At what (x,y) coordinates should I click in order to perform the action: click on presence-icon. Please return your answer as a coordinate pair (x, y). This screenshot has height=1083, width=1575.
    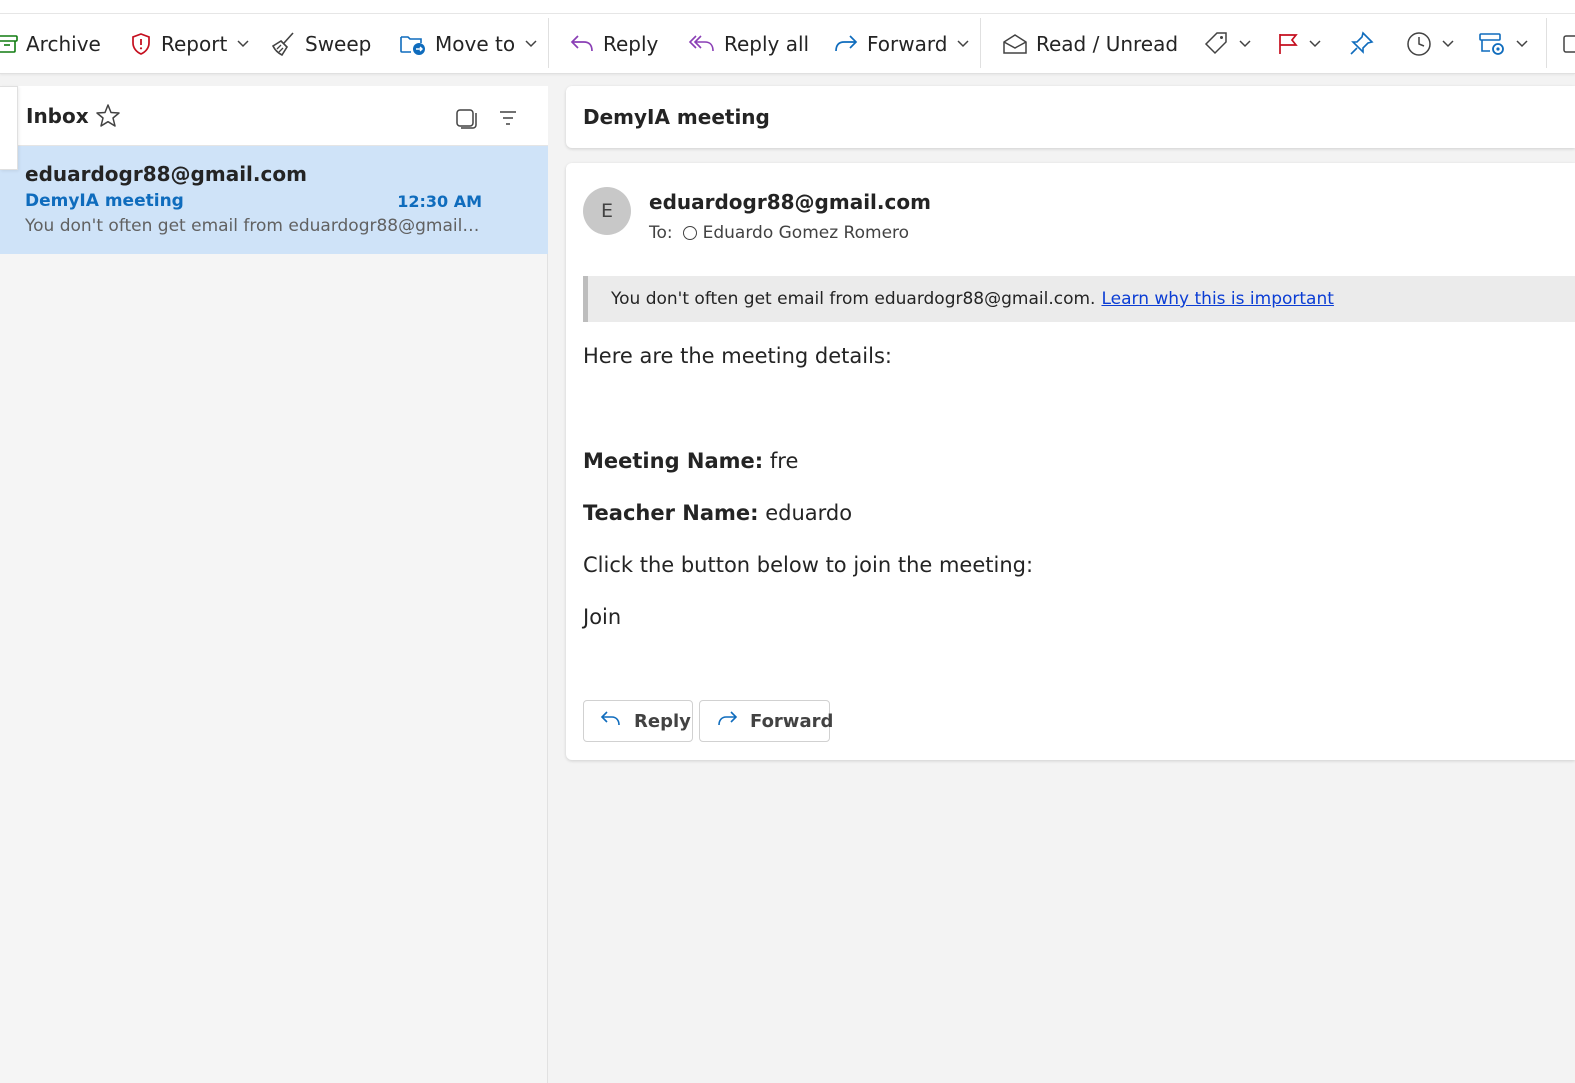
    Looking at the image, I should click on (689, 233).